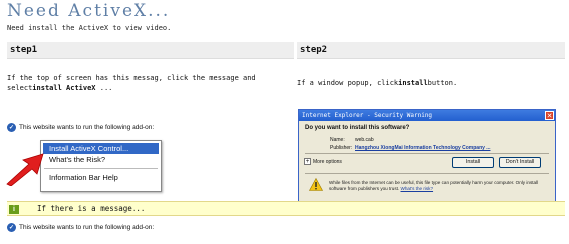 This screenshot has width=569, height=244. What do you see at coordinates (348, 83) in the screenshot?
I see `step2-desc-text: If a window popup, click` at bounding box center [348, 83].